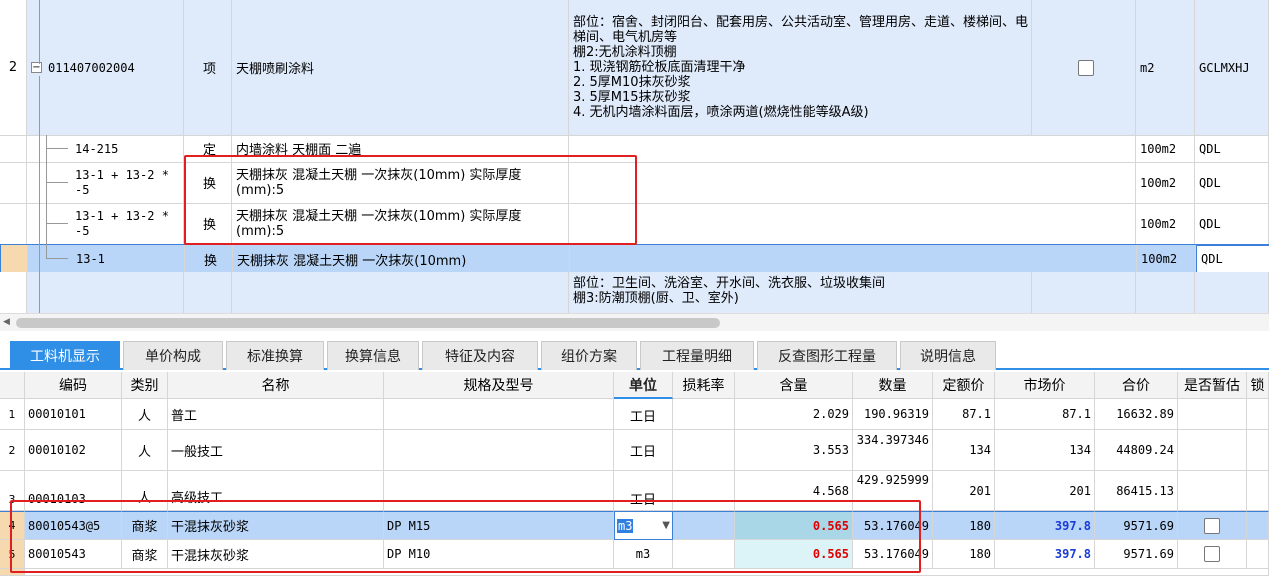 The height and width of the screenshot is (576, 1269). What do you see at coordinates (276, 450) in the screenshot?
I see `name-cell: 一般技工` at bounding box center [276, 450].